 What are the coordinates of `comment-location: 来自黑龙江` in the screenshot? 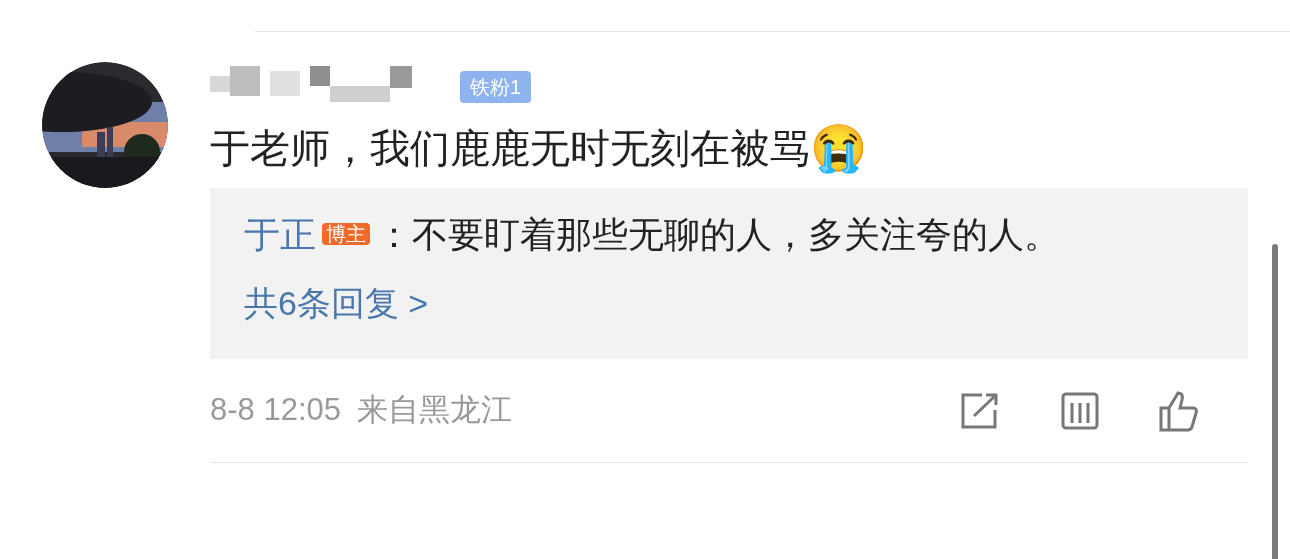 It's located at (434, 410).